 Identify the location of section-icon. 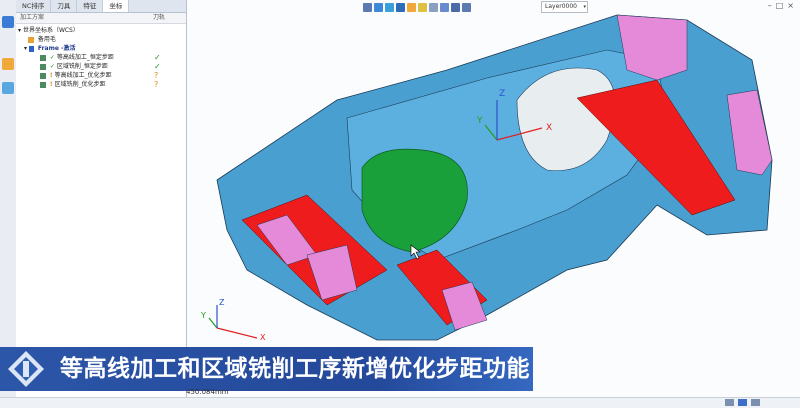
(444, 7).